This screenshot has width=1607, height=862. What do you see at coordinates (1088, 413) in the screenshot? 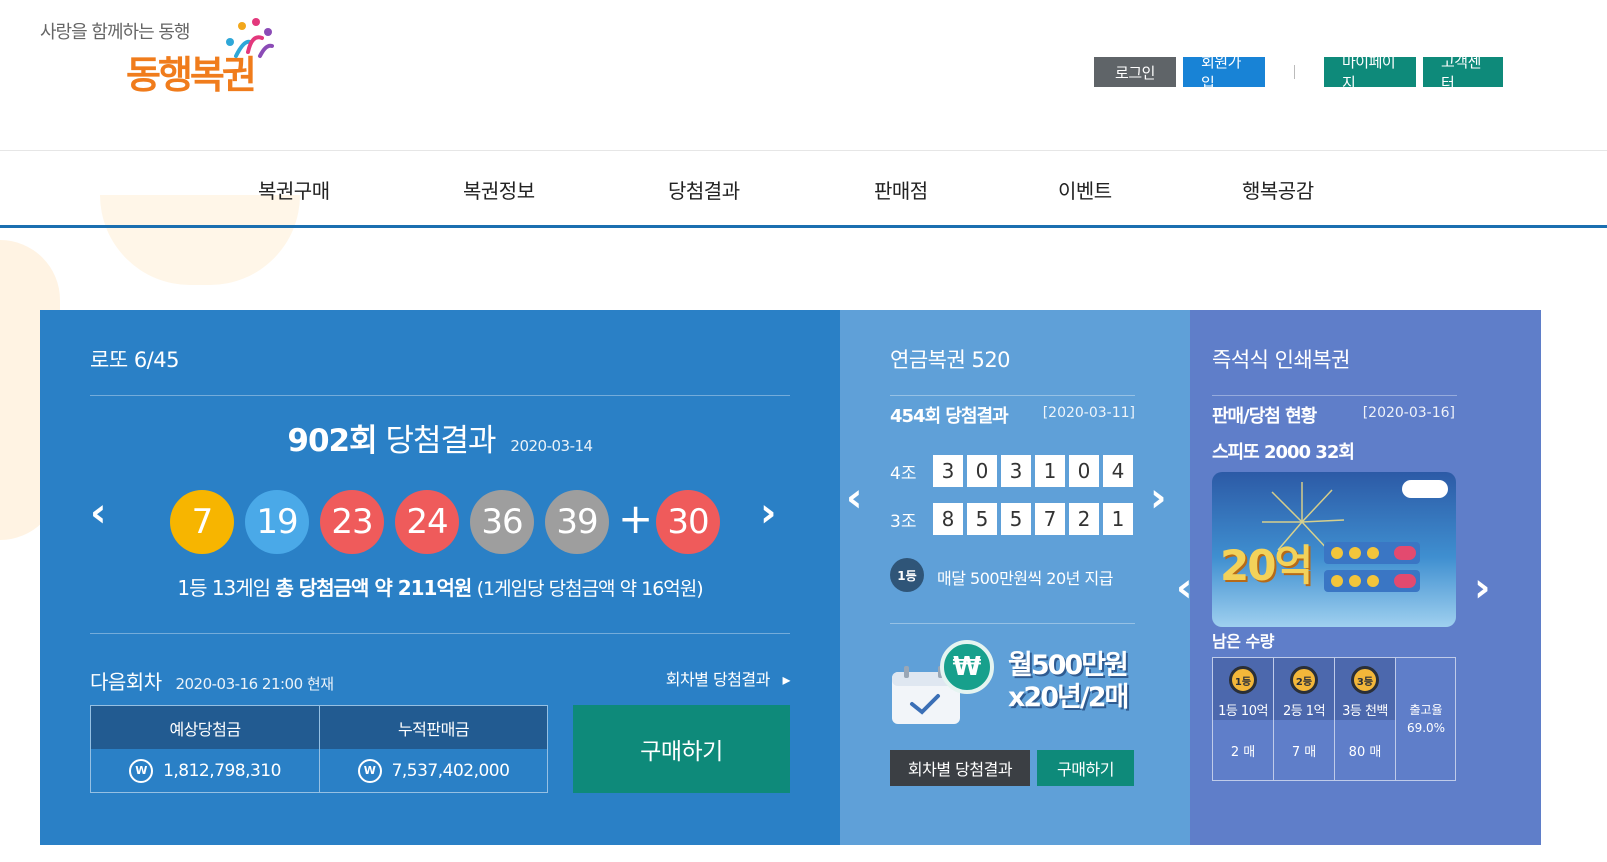
I see `pension-date: [2020-03-11]` at bounding box center [1088, 413].